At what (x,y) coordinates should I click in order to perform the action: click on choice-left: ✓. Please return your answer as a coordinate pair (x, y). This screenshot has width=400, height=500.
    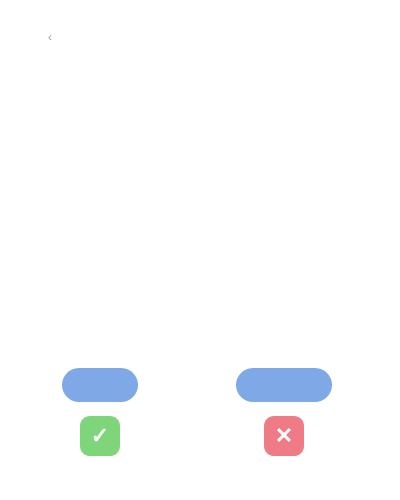
    Looking at the image, I should click on (100, 417).